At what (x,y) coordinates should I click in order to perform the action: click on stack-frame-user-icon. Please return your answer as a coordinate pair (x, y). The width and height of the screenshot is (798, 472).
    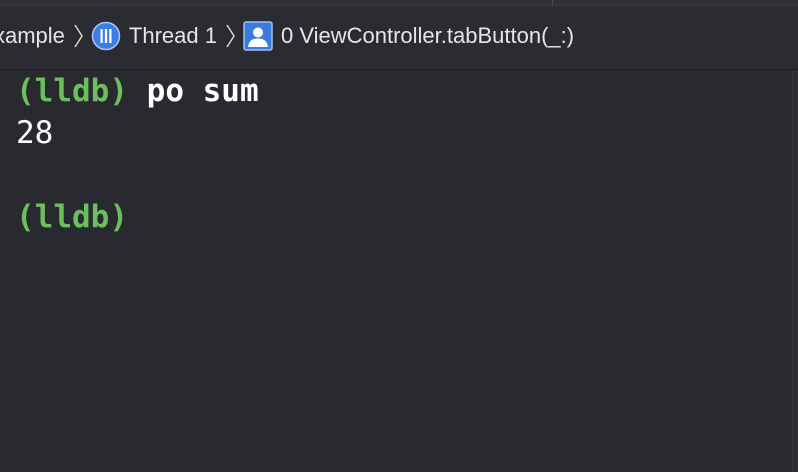
    Looking at the image, I should click on (258, 36).